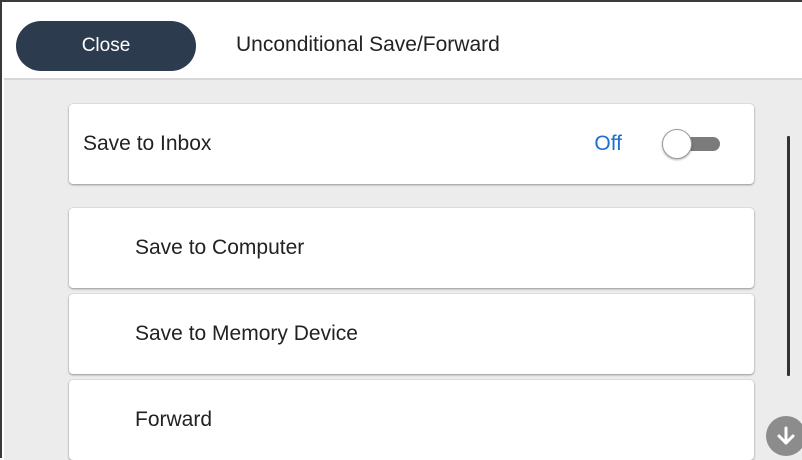  I want to click on save-to-computer-label: Save to Computer, so click(220, 247).